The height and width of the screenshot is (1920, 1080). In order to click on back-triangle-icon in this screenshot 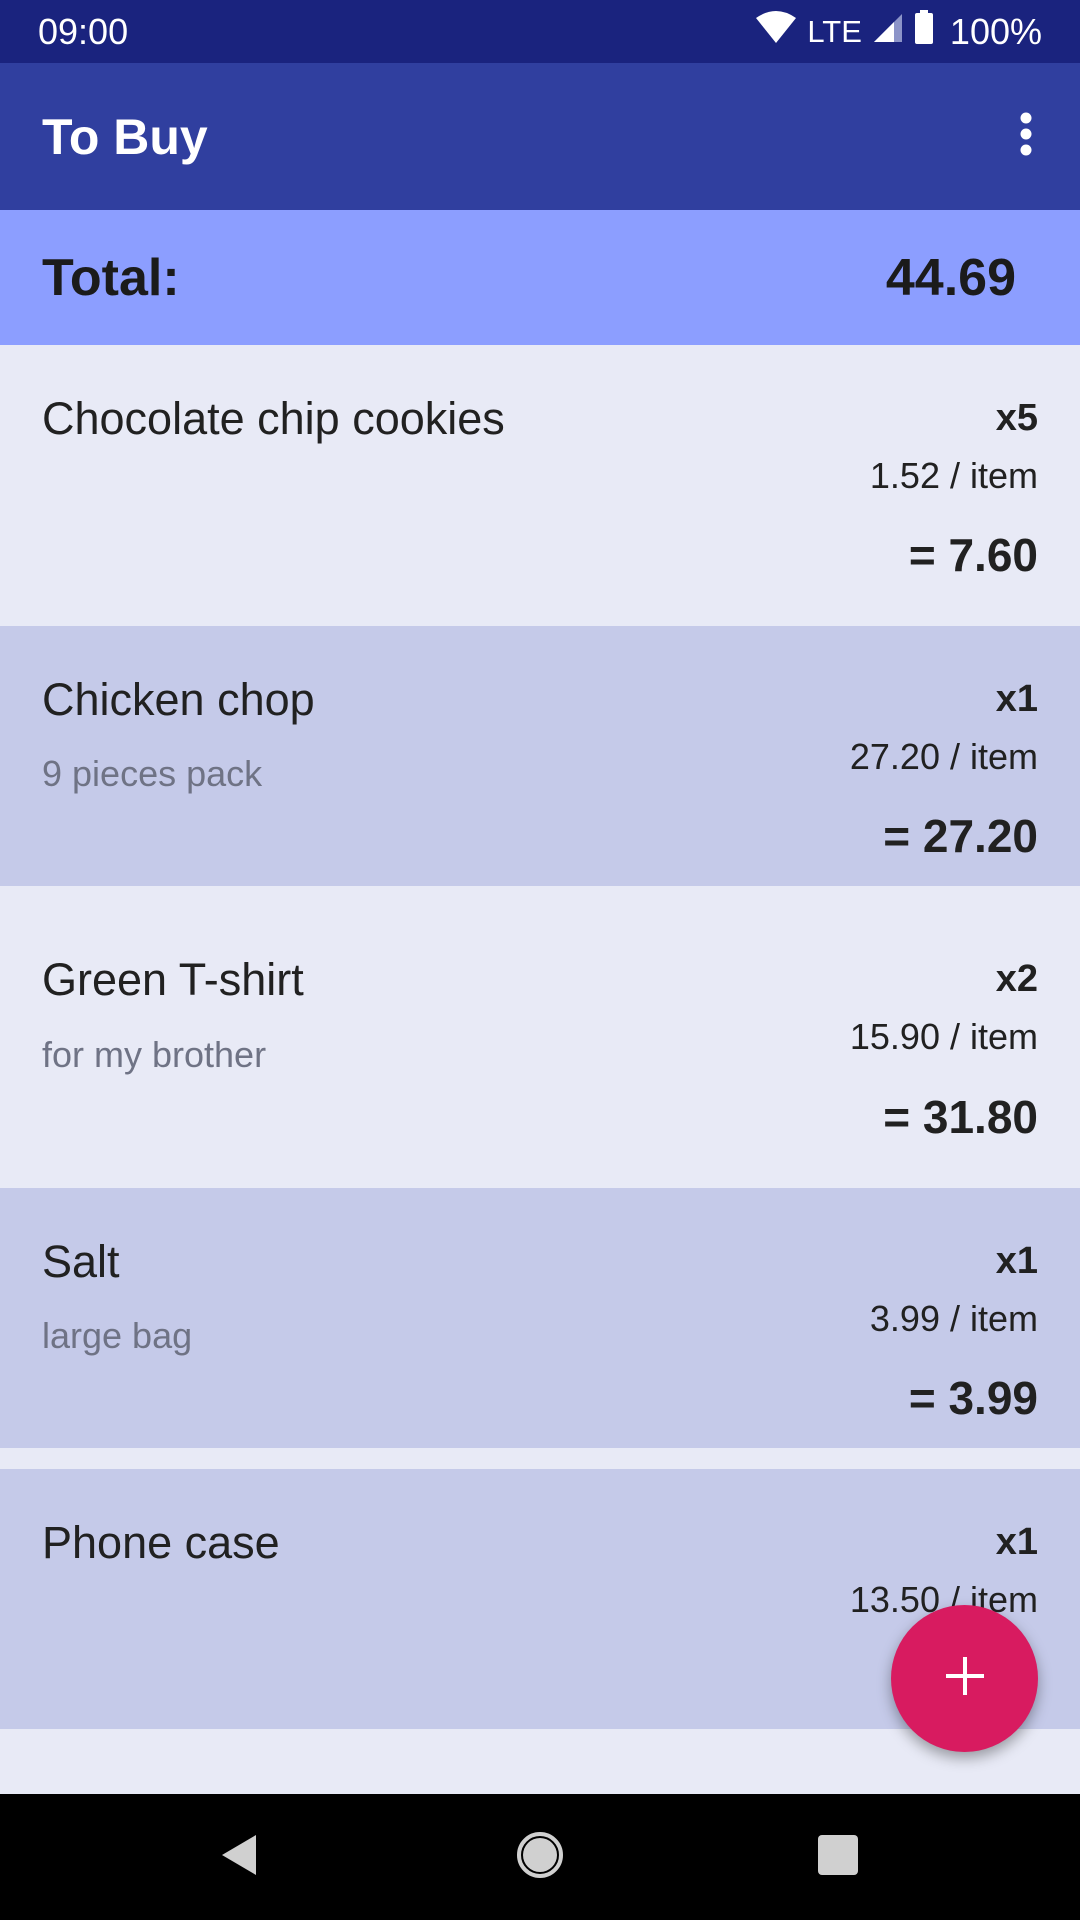, I will do `click(239, 1857)`.